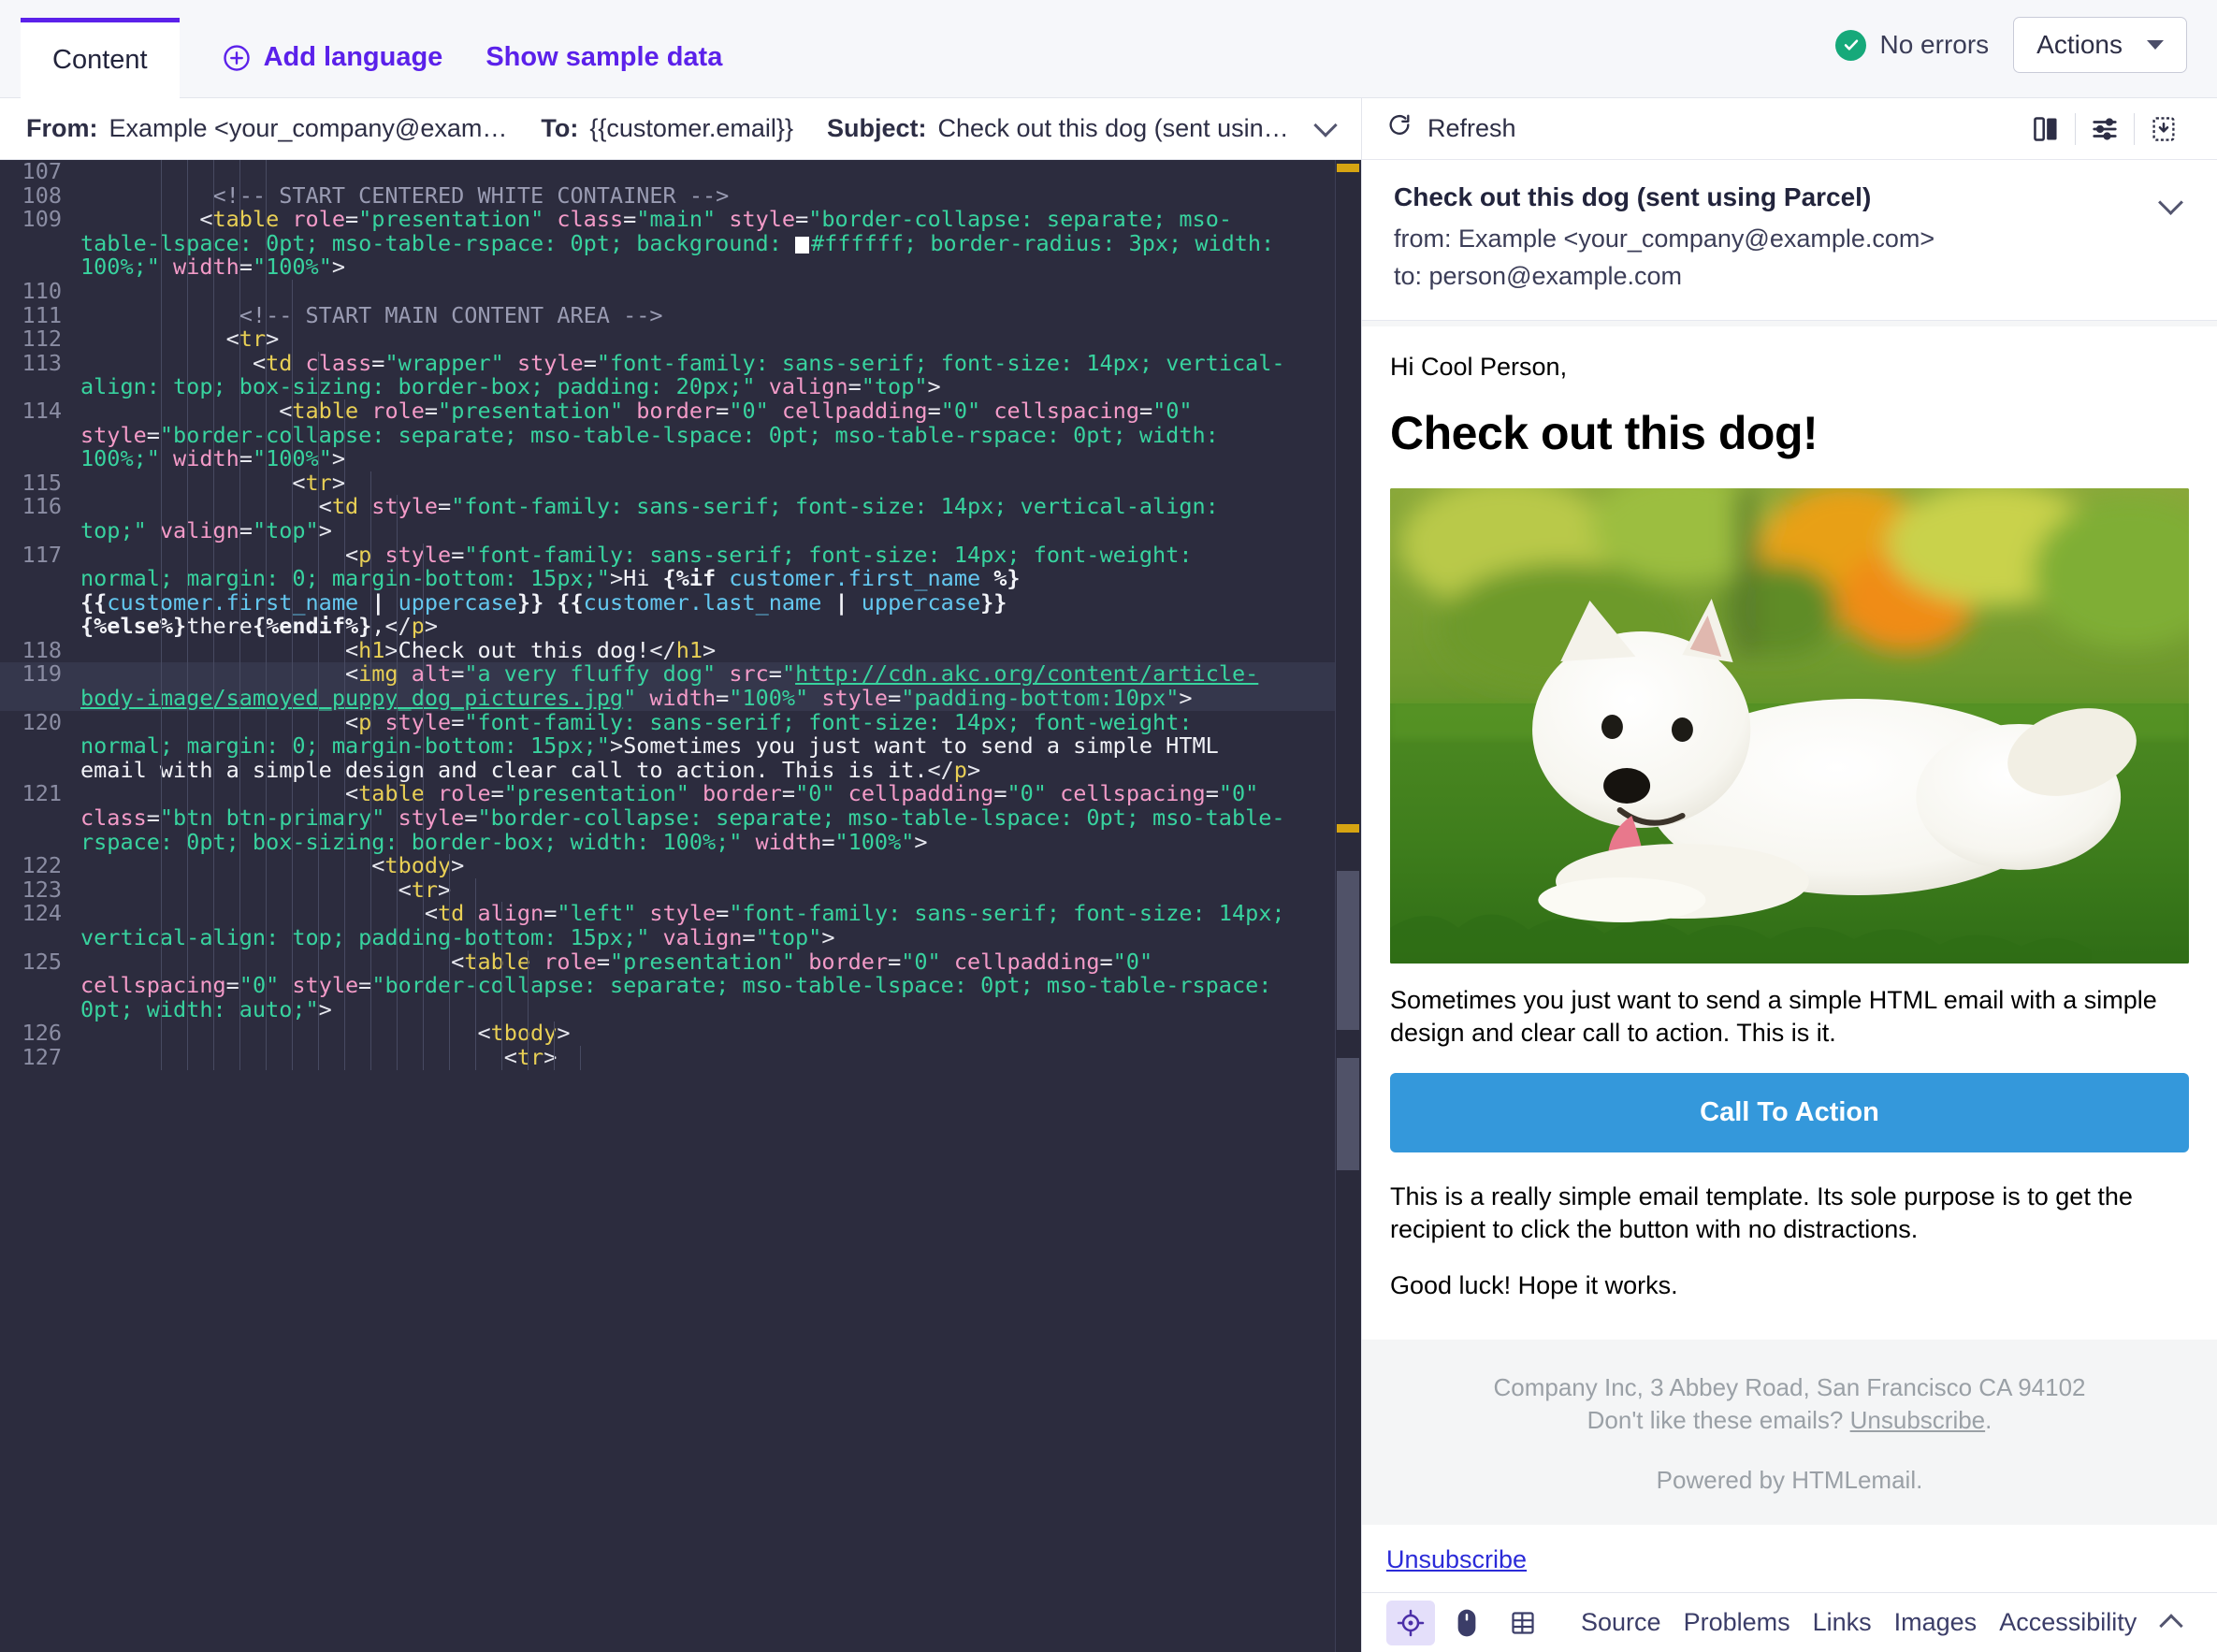 This screenshot has height=1652, width=2217. What do you see at coordinates (42, 219) in the screenshot?
I see `line-number: 109` at bounding box center [42, 219].